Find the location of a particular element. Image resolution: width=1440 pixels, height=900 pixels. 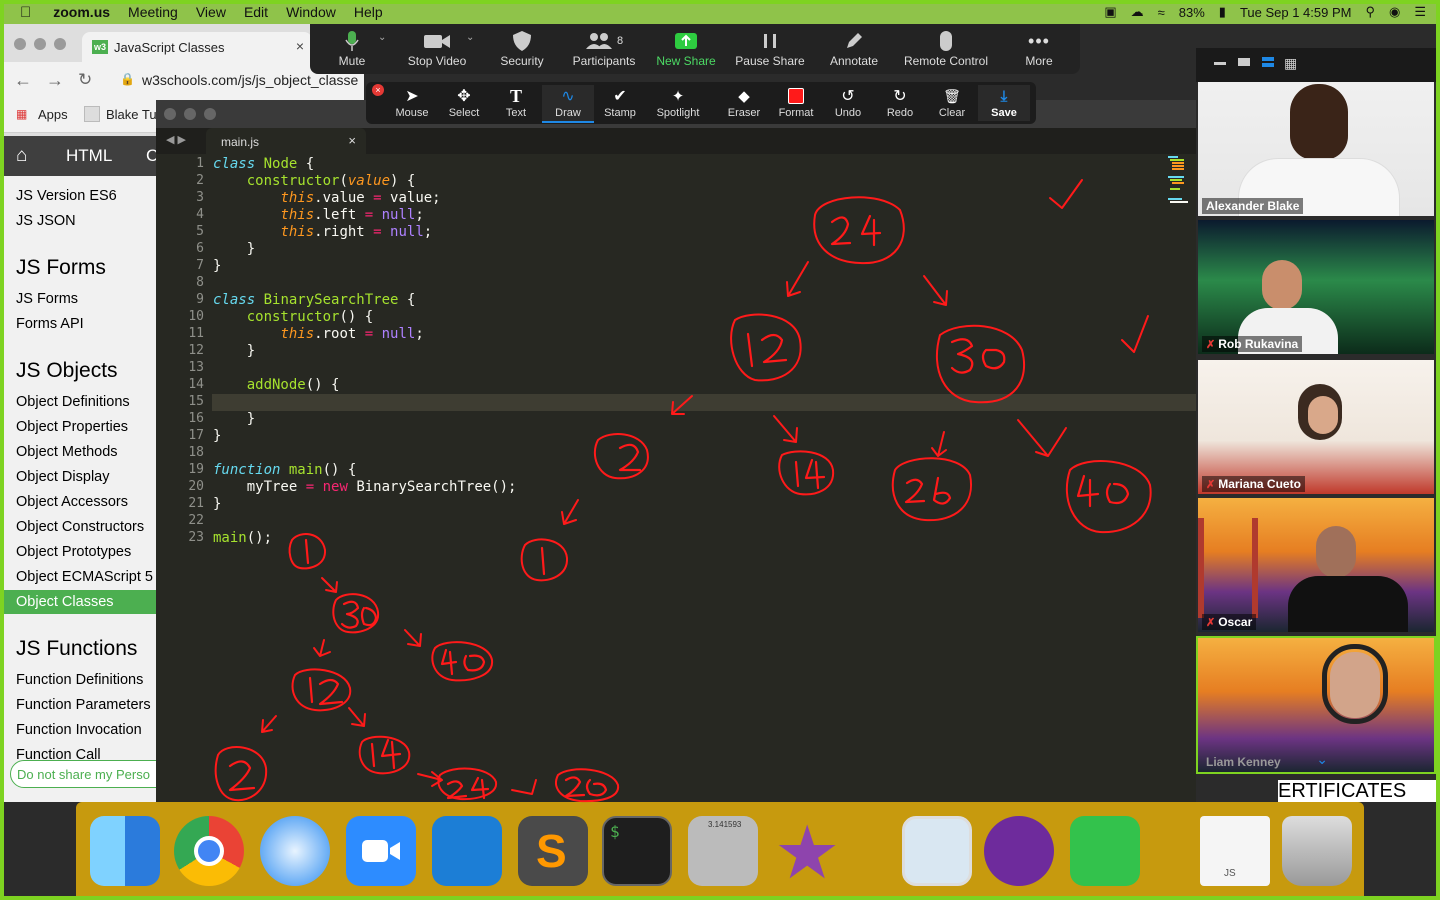

more-button: ••• More is located at coordinates (1039, 50).